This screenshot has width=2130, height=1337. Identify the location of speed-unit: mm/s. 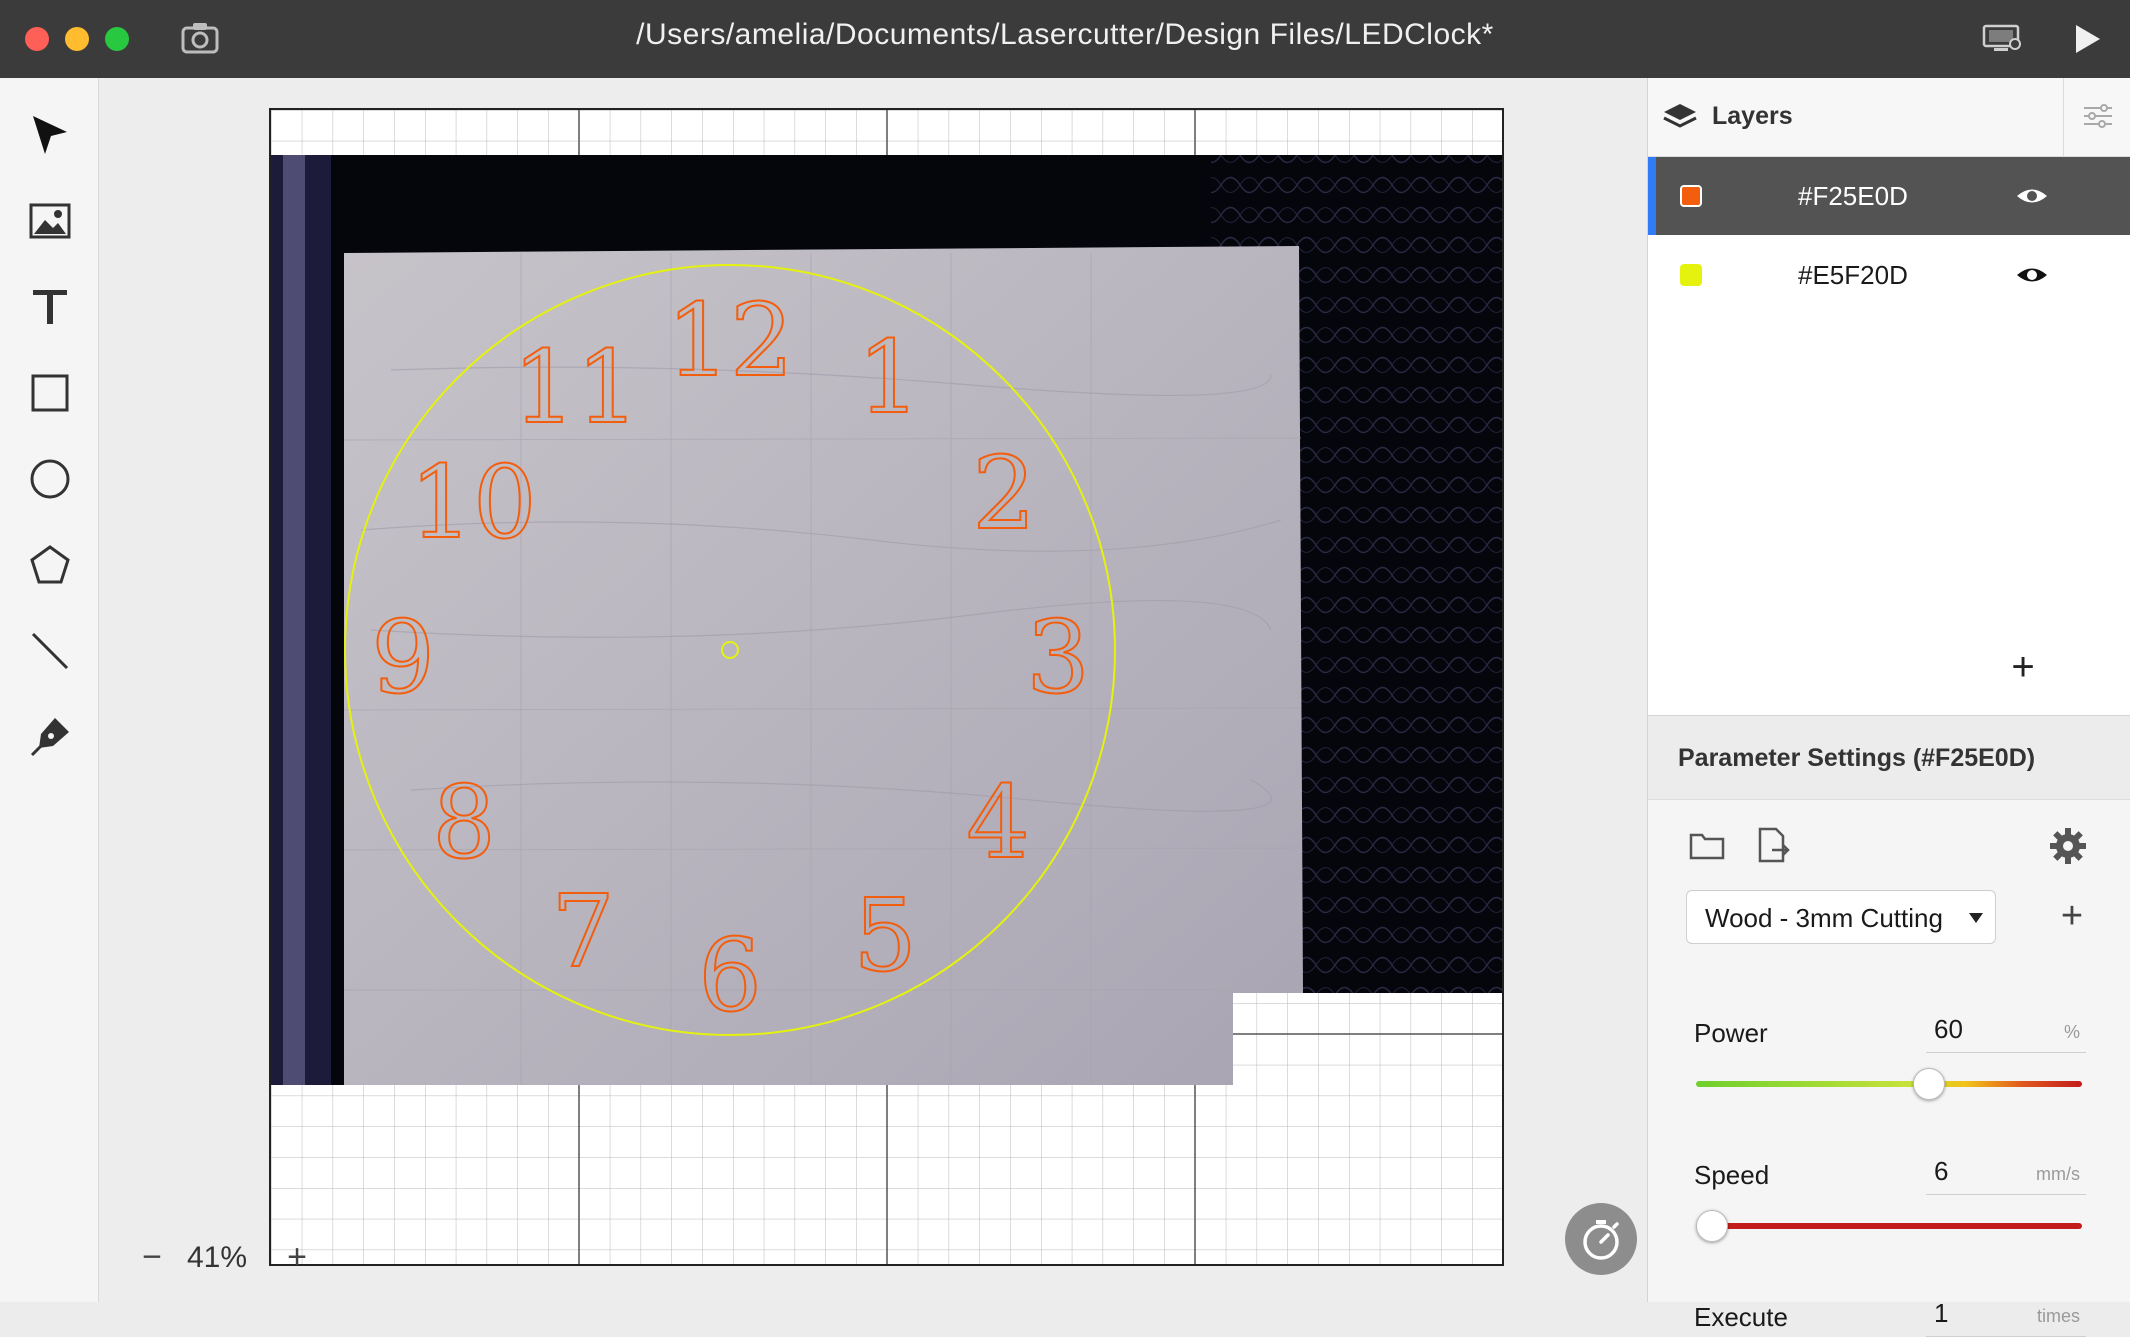
(2058, 1174).